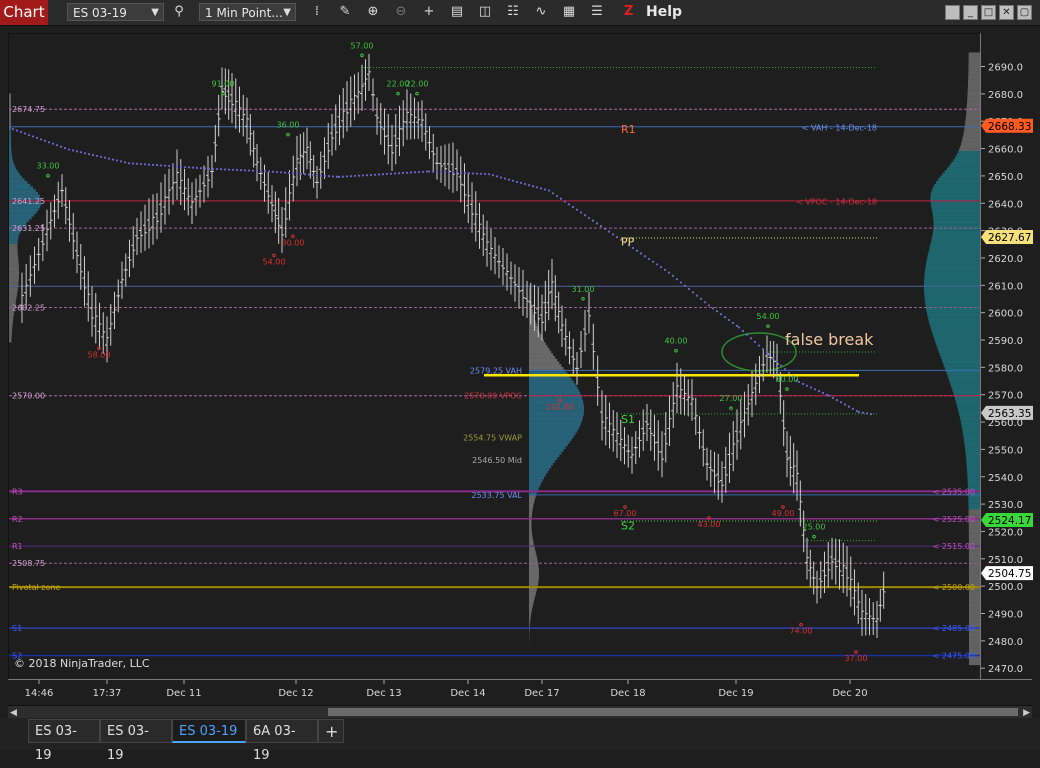 This screenshot has height=768, width=1040. I want to click on tab-es-03-19-2: ES 03-19, so click(136, 731).